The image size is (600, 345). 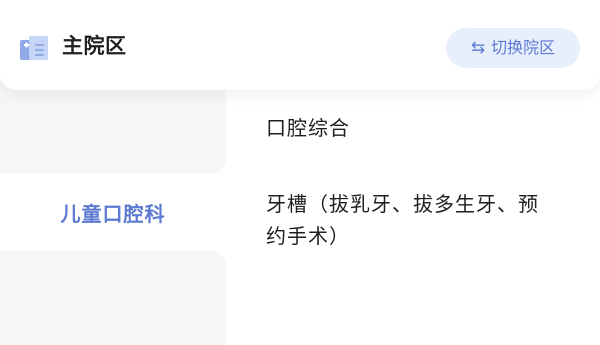 I want to click on sidebar-item-pediatric-dentistry: 儿童口腔科, so click(x=113, y=212).